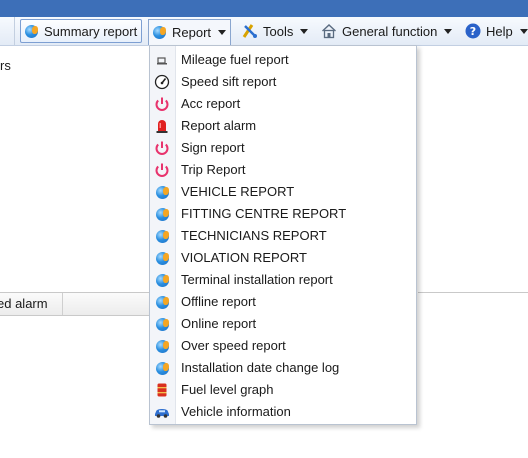 The width and height of the screenshot is (528, 458). I want to click on speedometer-icon, so click(162, 82).